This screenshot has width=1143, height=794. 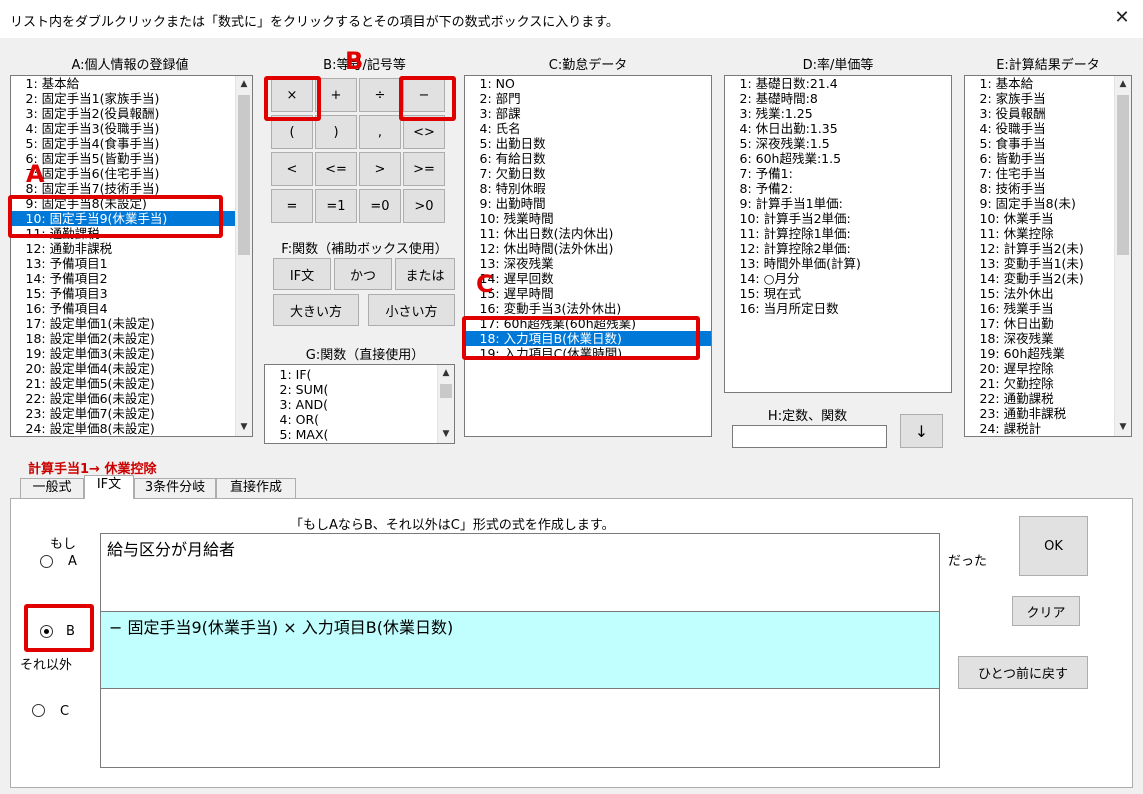 I want to click on list-item: 4: 固定手当3(役職手当), so click(x=131, y=128).